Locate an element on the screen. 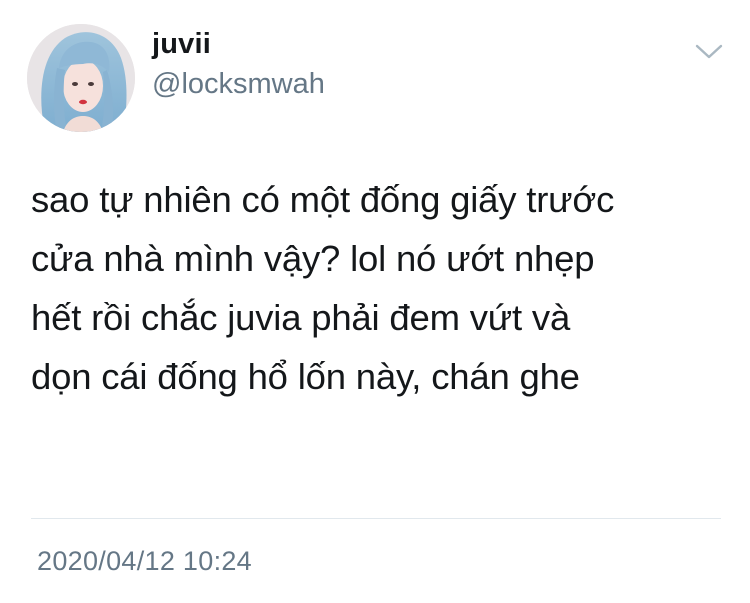  author-handle: @locksmwah is located at coordinates (238, 84).